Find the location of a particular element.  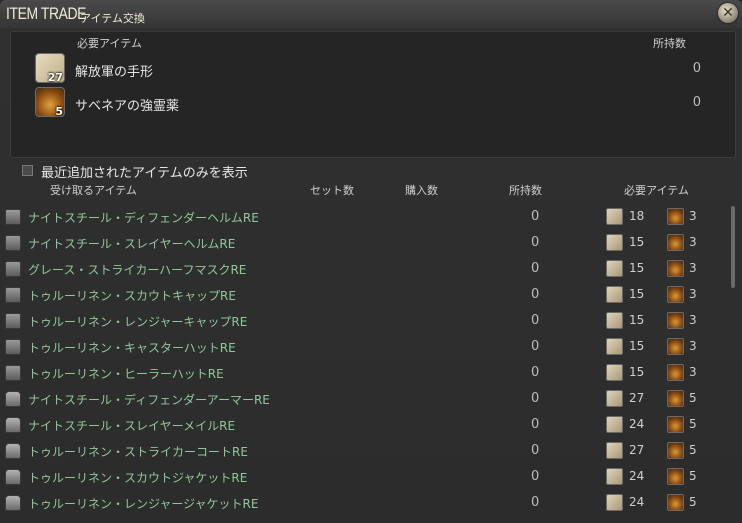

recent-filter-checkbox is located at coordinates (27, 170).